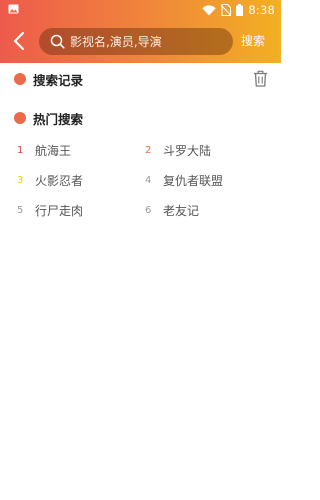  I want to click on search-button: 搜索, so click(253, 40).